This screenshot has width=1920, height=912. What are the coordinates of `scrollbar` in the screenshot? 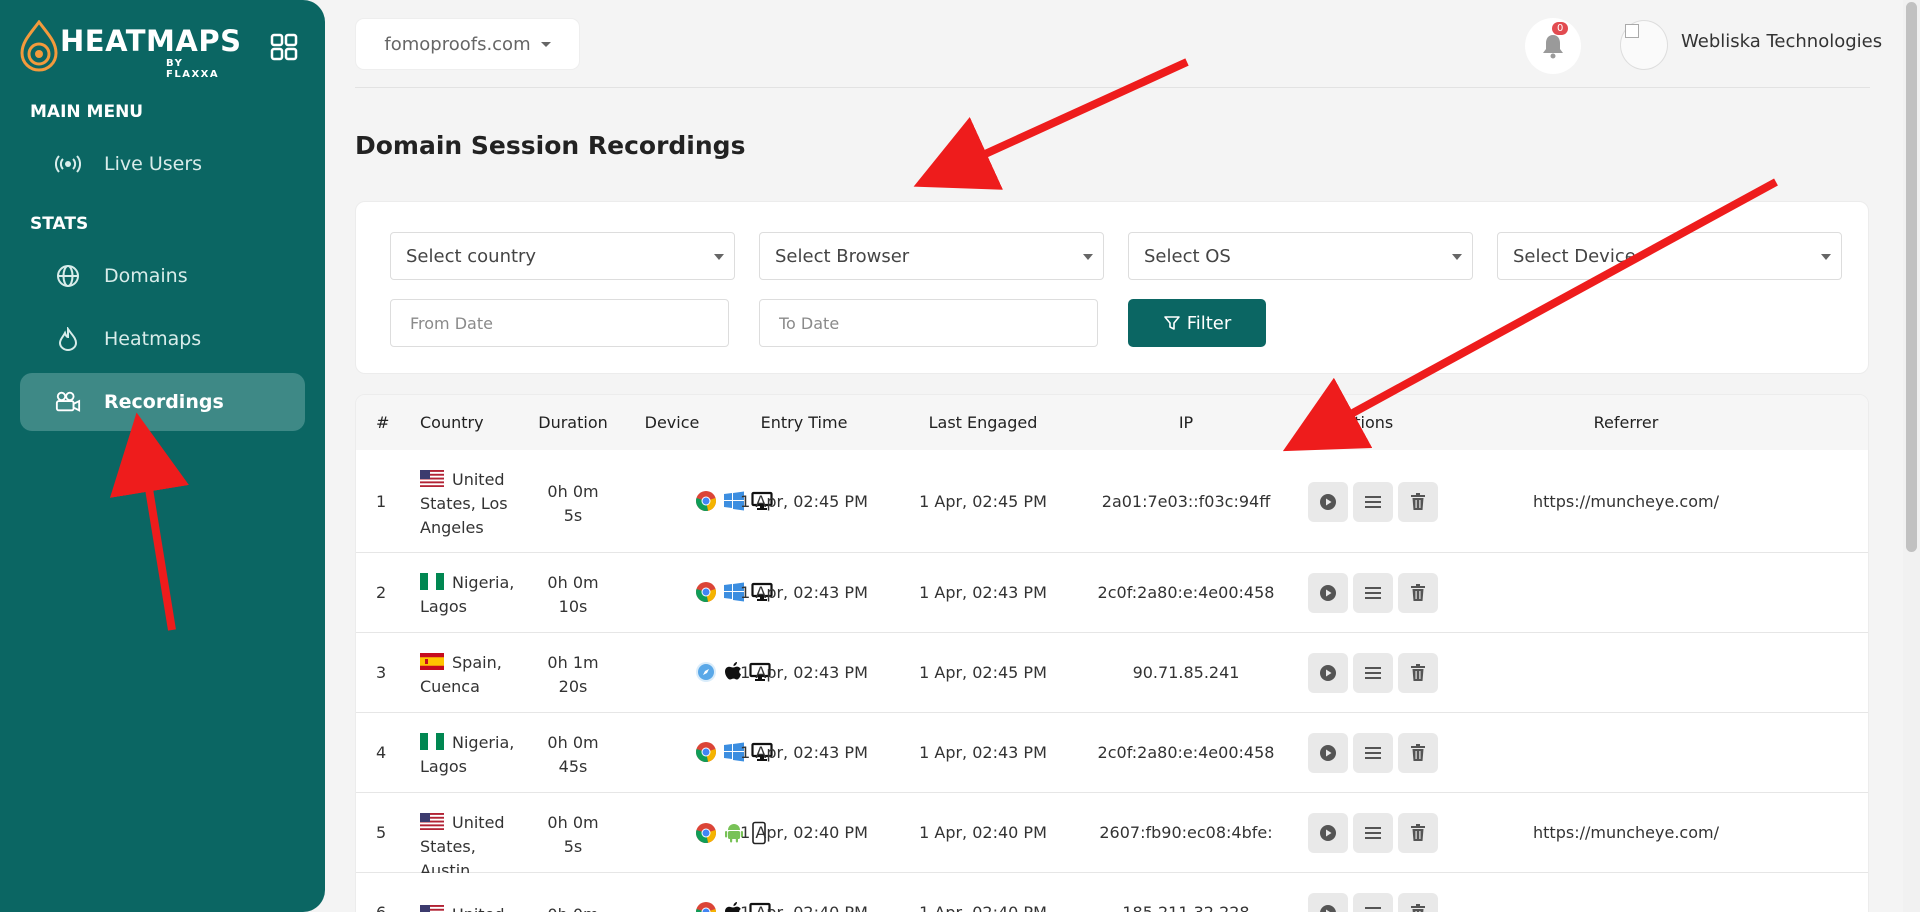 It's located at (1911, 456).